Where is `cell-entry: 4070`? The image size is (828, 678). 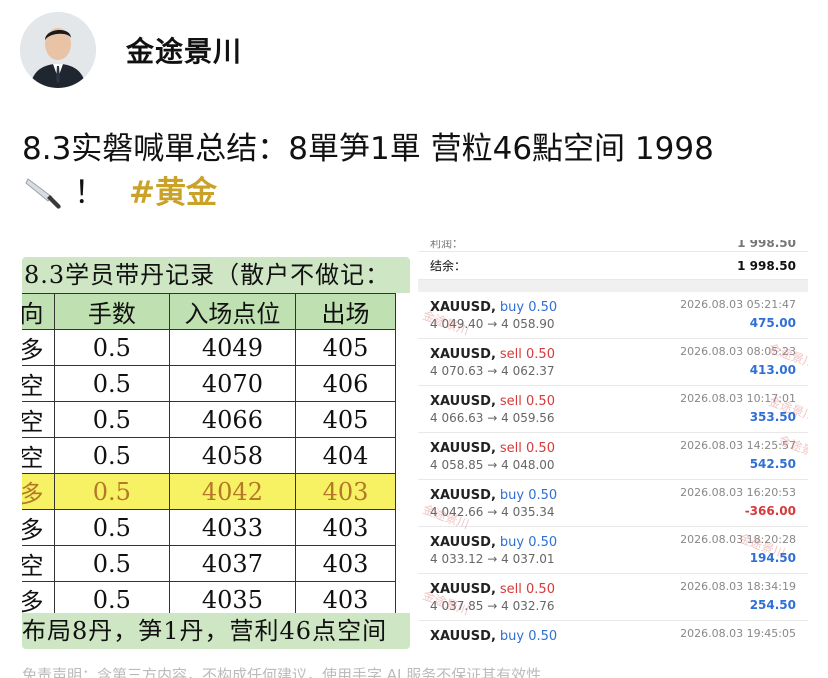
cell-entry: 4070 is located at coordinates (232, 383).